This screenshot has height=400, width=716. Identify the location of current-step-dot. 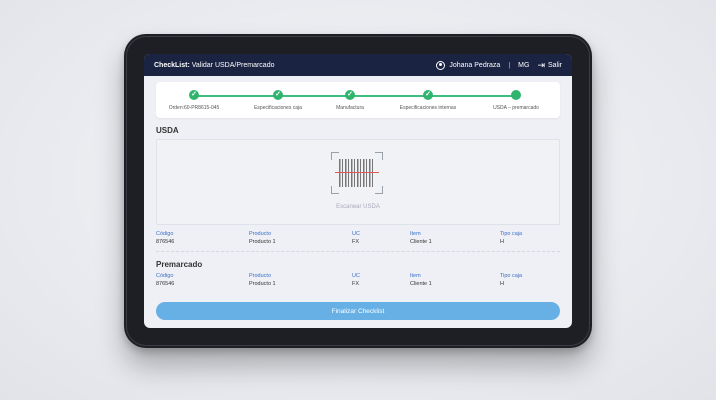
(516, 95).